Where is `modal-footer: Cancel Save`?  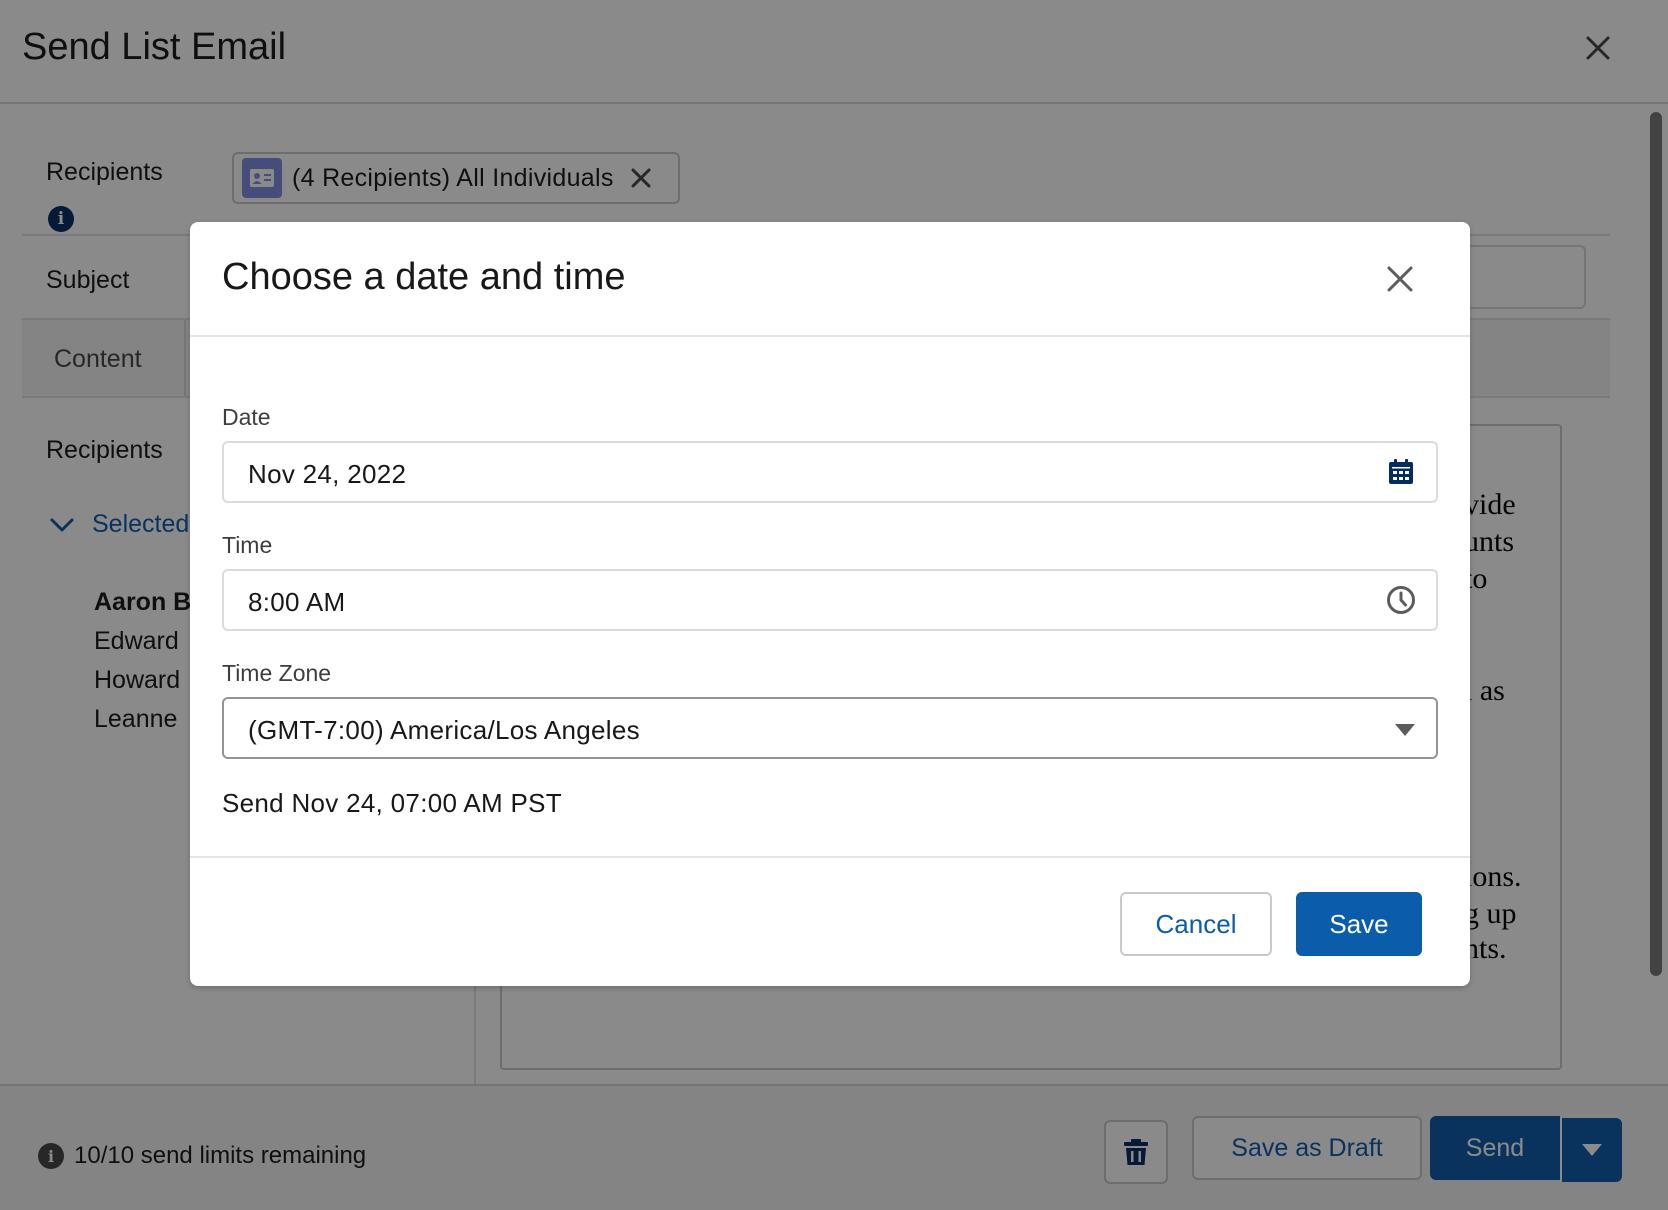 modal-footer: Cancel Save is located at coordinates (830, 921).